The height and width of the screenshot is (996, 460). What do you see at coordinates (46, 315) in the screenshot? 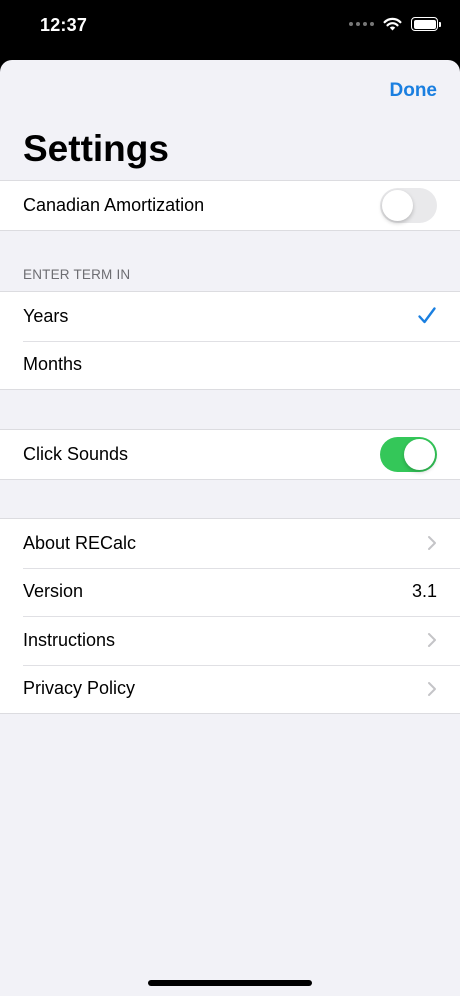
I see `term-option-label: Years` at bounding box center [46, 315].